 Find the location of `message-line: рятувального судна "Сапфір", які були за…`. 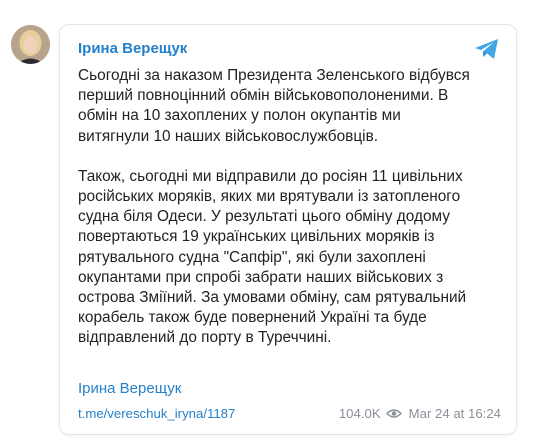

message-line: рятувального судна "Сапфір", які були за… is located at coordinates (252, 257).